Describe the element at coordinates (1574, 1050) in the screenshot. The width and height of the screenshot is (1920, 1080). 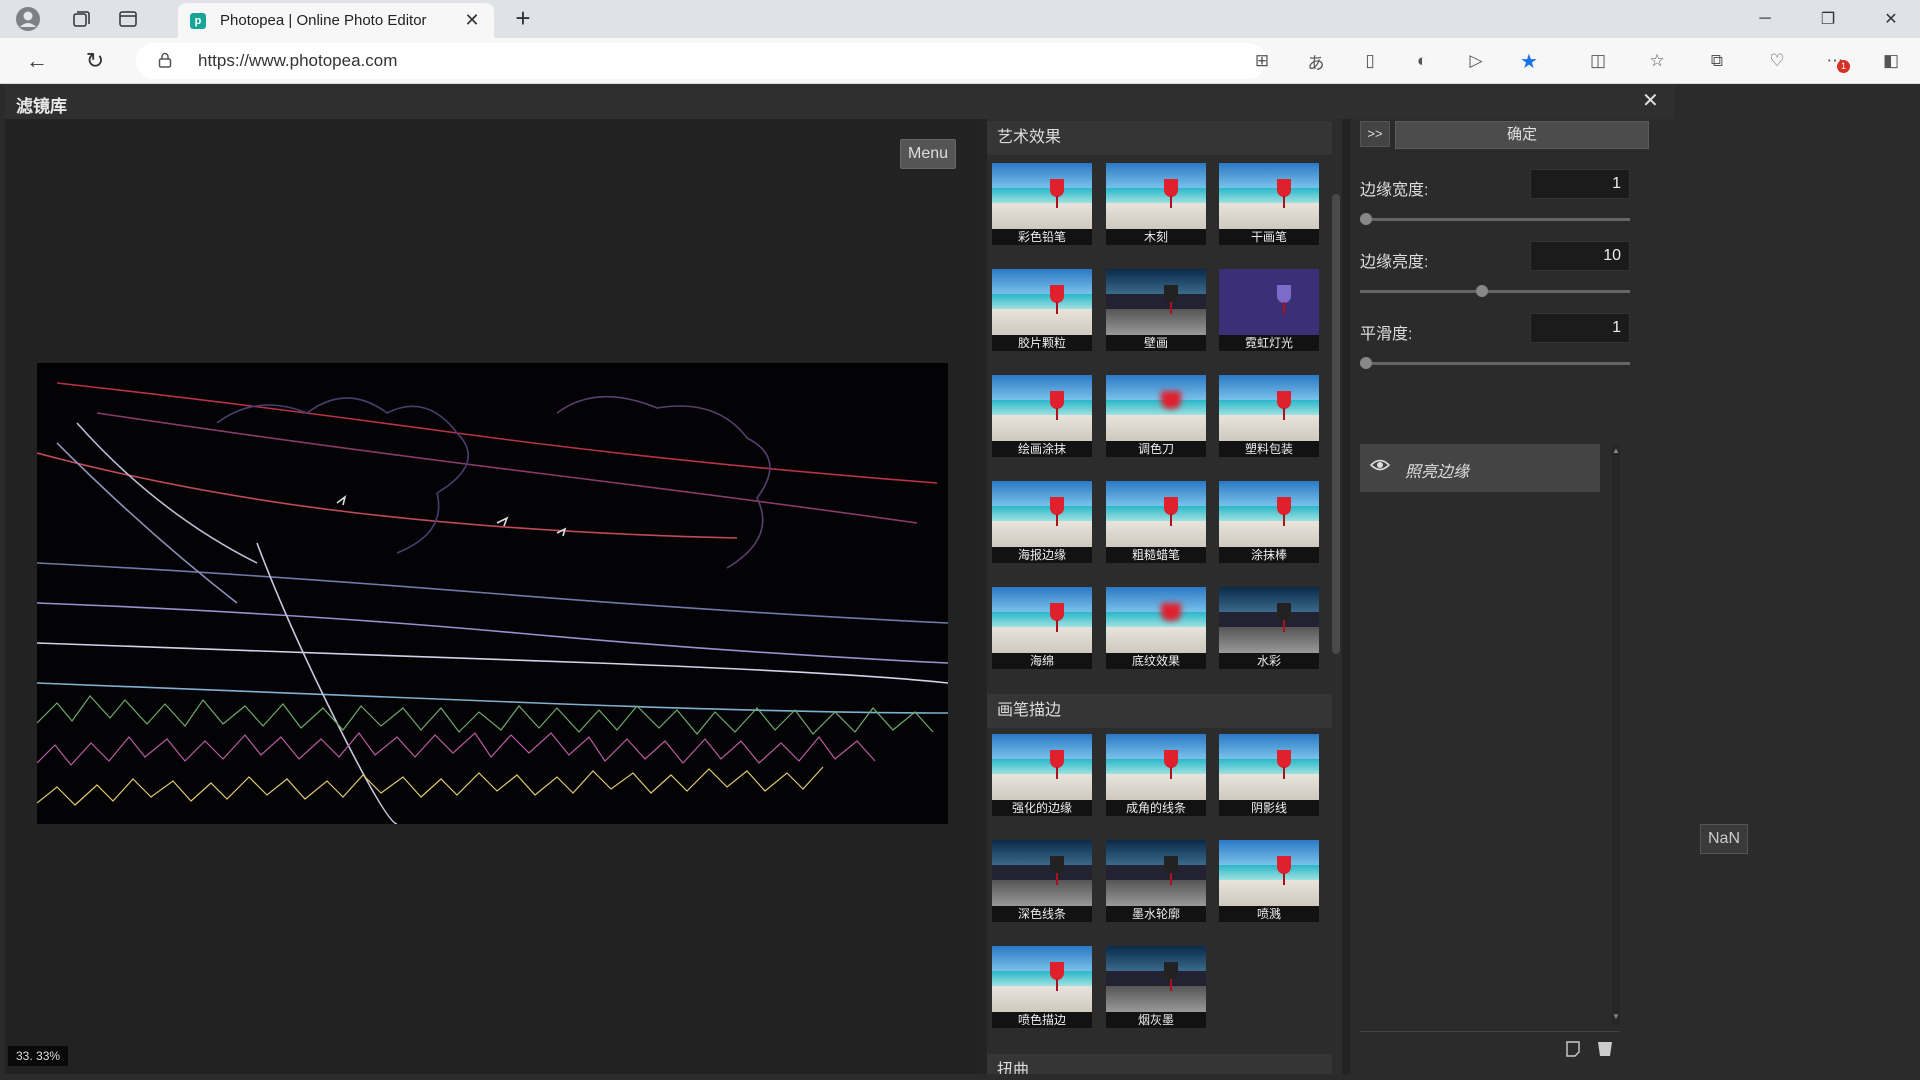
I see `new-effect-layer-icon` at that location.